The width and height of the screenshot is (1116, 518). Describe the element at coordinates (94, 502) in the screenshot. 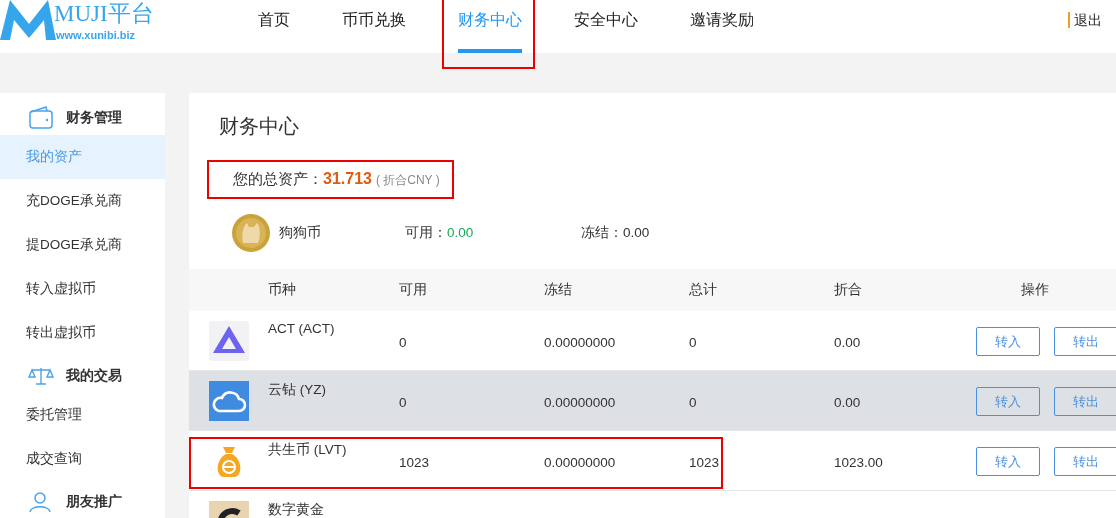

I see `sidebar-section-title: 朋友推广` at that location.